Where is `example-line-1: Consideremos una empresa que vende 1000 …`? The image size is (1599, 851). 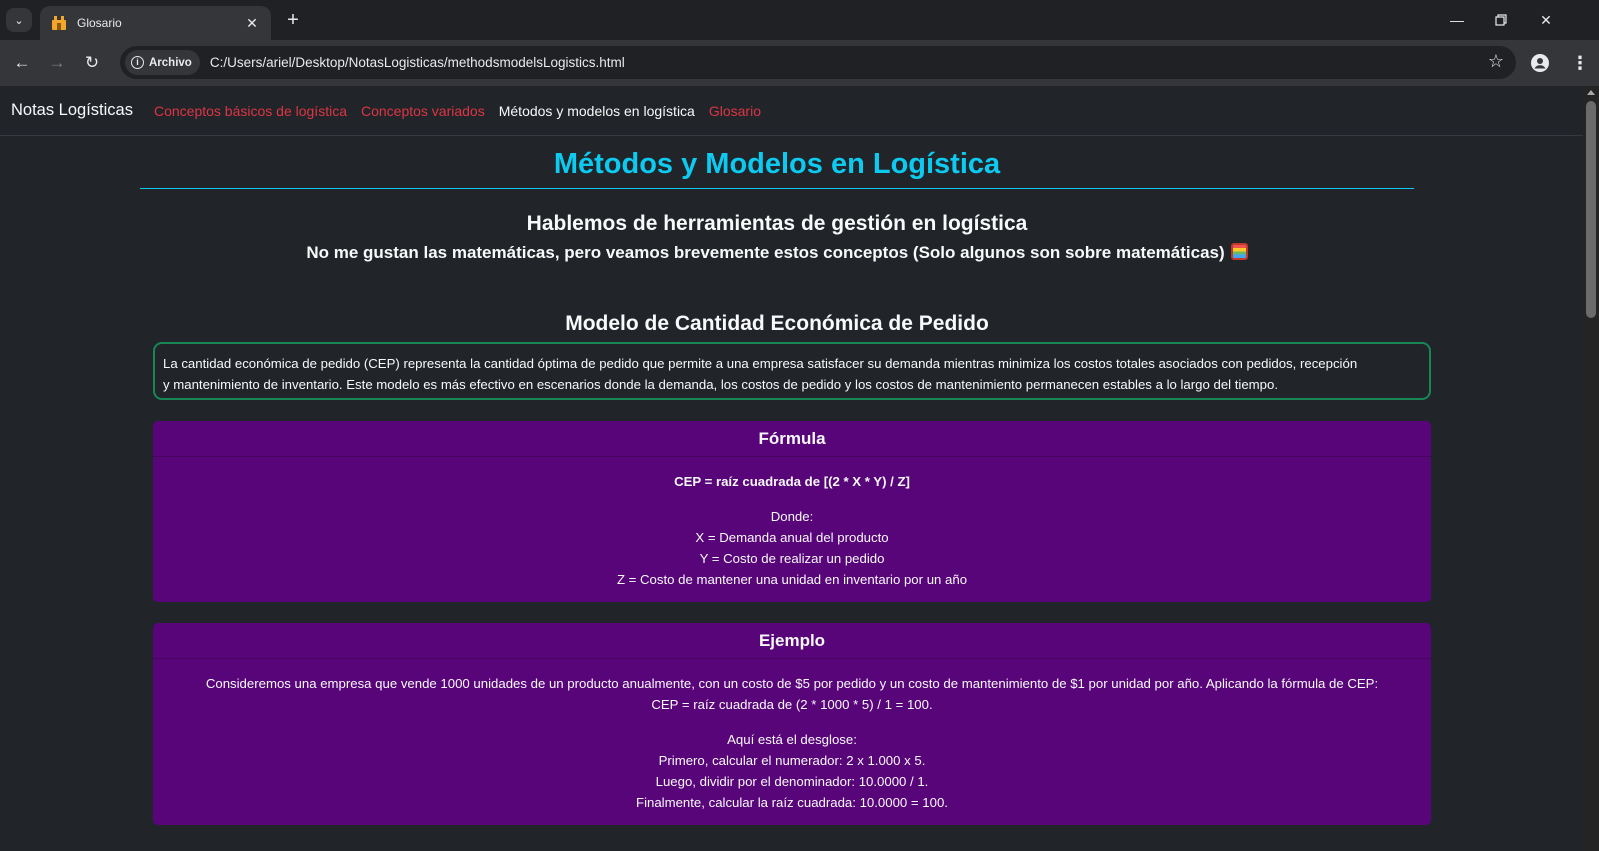 example-line-1: Consideremos una empresa que vende 1000 … is located at coordinates (792, 683).